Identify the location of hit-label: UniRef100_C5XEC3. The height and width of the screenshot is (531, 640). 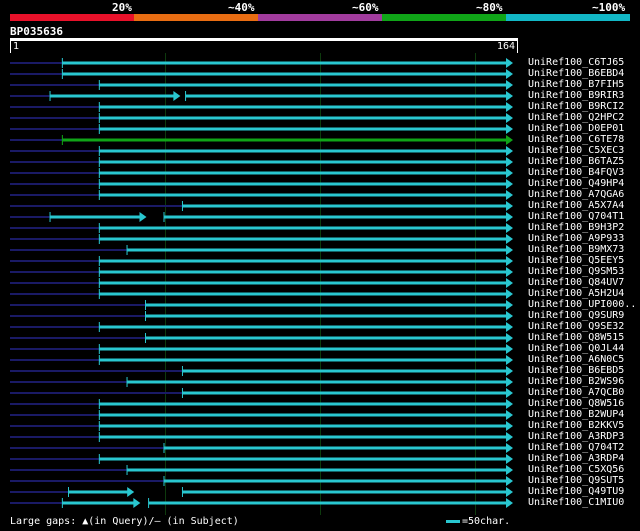
(576, 150).